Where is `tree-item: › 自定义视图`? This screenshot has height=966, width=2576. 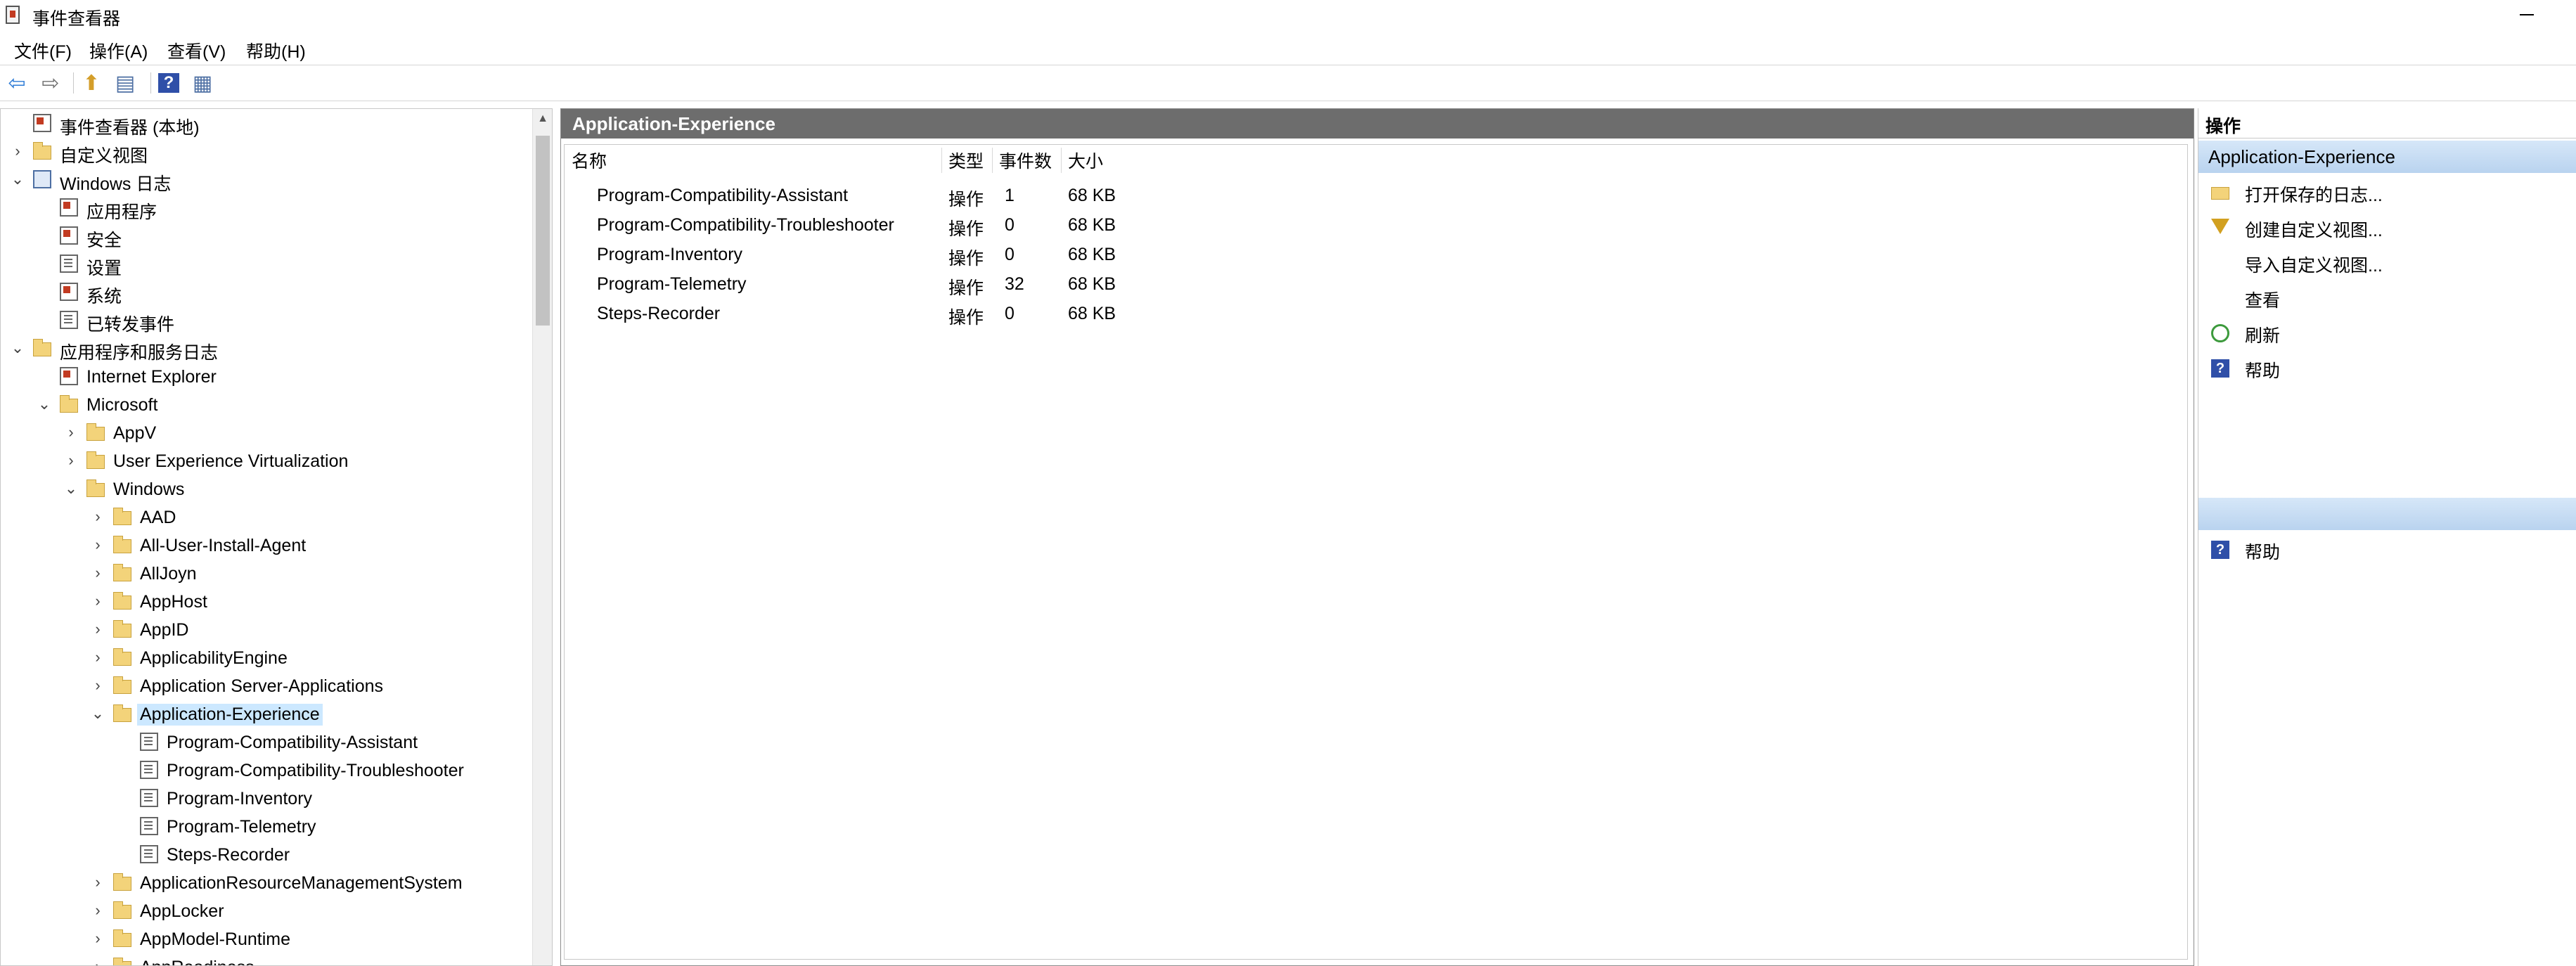
tree-item: › 自定义视图 is located at coordinates (268, 151).